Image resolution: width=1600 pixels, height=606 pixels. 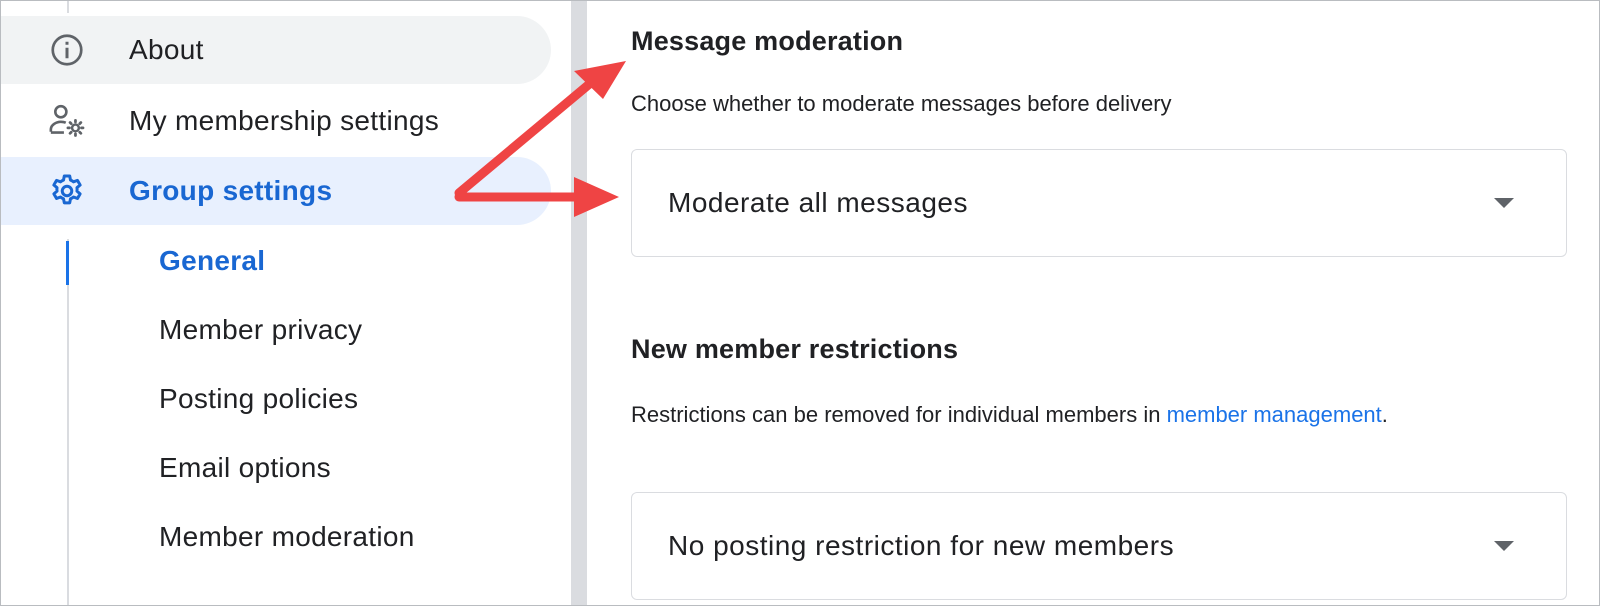 I want to click on member-management-link: member management, so click(x=1274, y=414).